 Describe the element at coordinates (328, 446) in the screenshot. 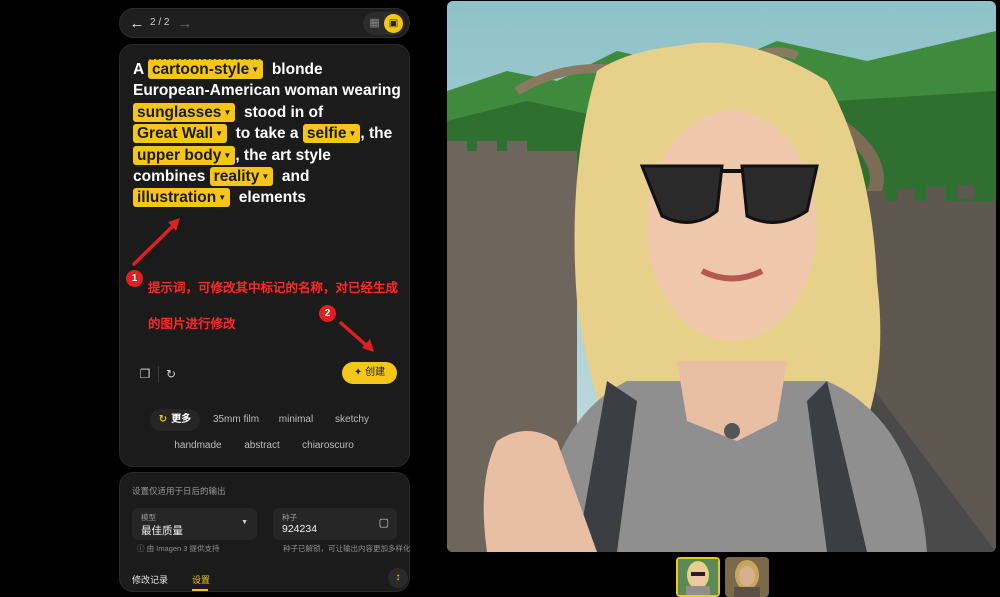

I see `style-chip: chiaroscuro` at that location.